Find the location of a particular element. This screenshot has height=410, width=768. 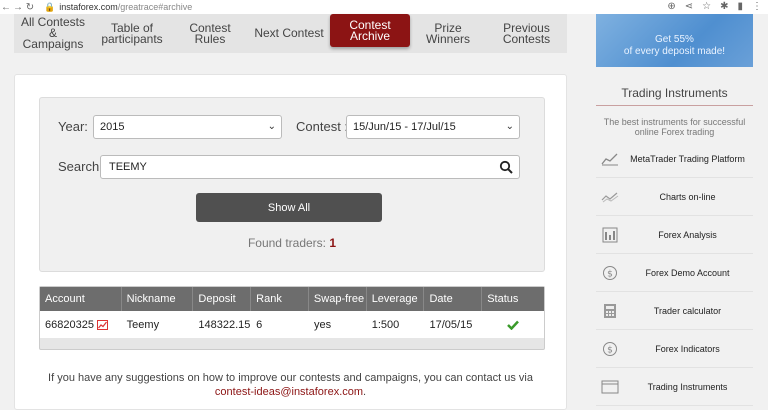

account-cell: 66820325 is located at coordinates (81, 324).